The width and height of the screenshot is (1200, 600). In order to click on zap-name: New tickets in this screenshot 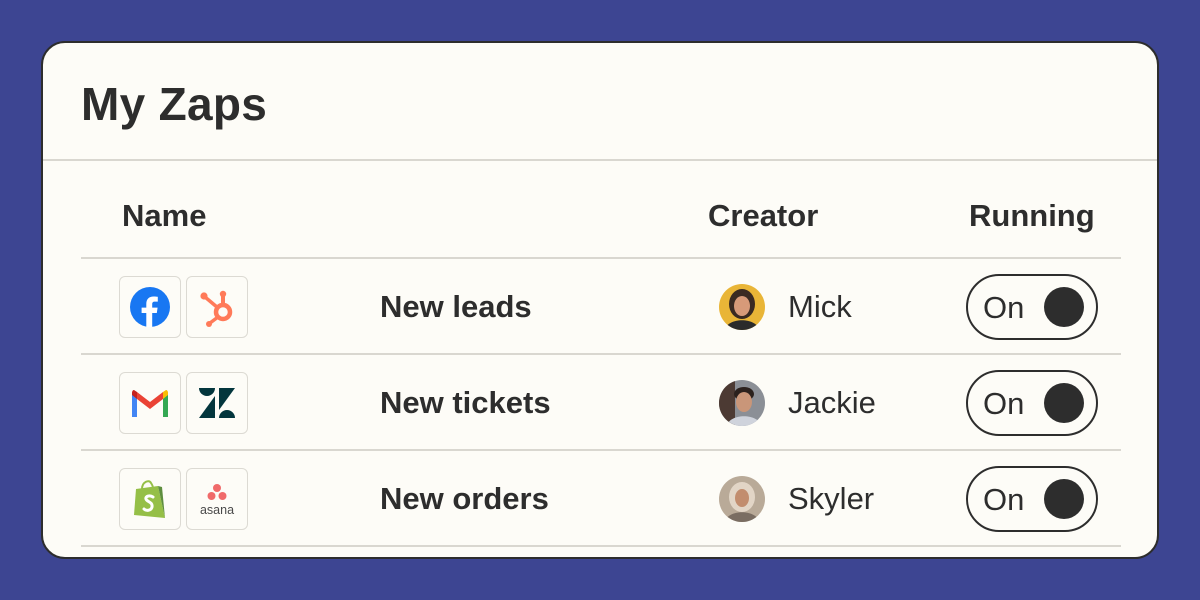, I will do `click(465, 403)`.